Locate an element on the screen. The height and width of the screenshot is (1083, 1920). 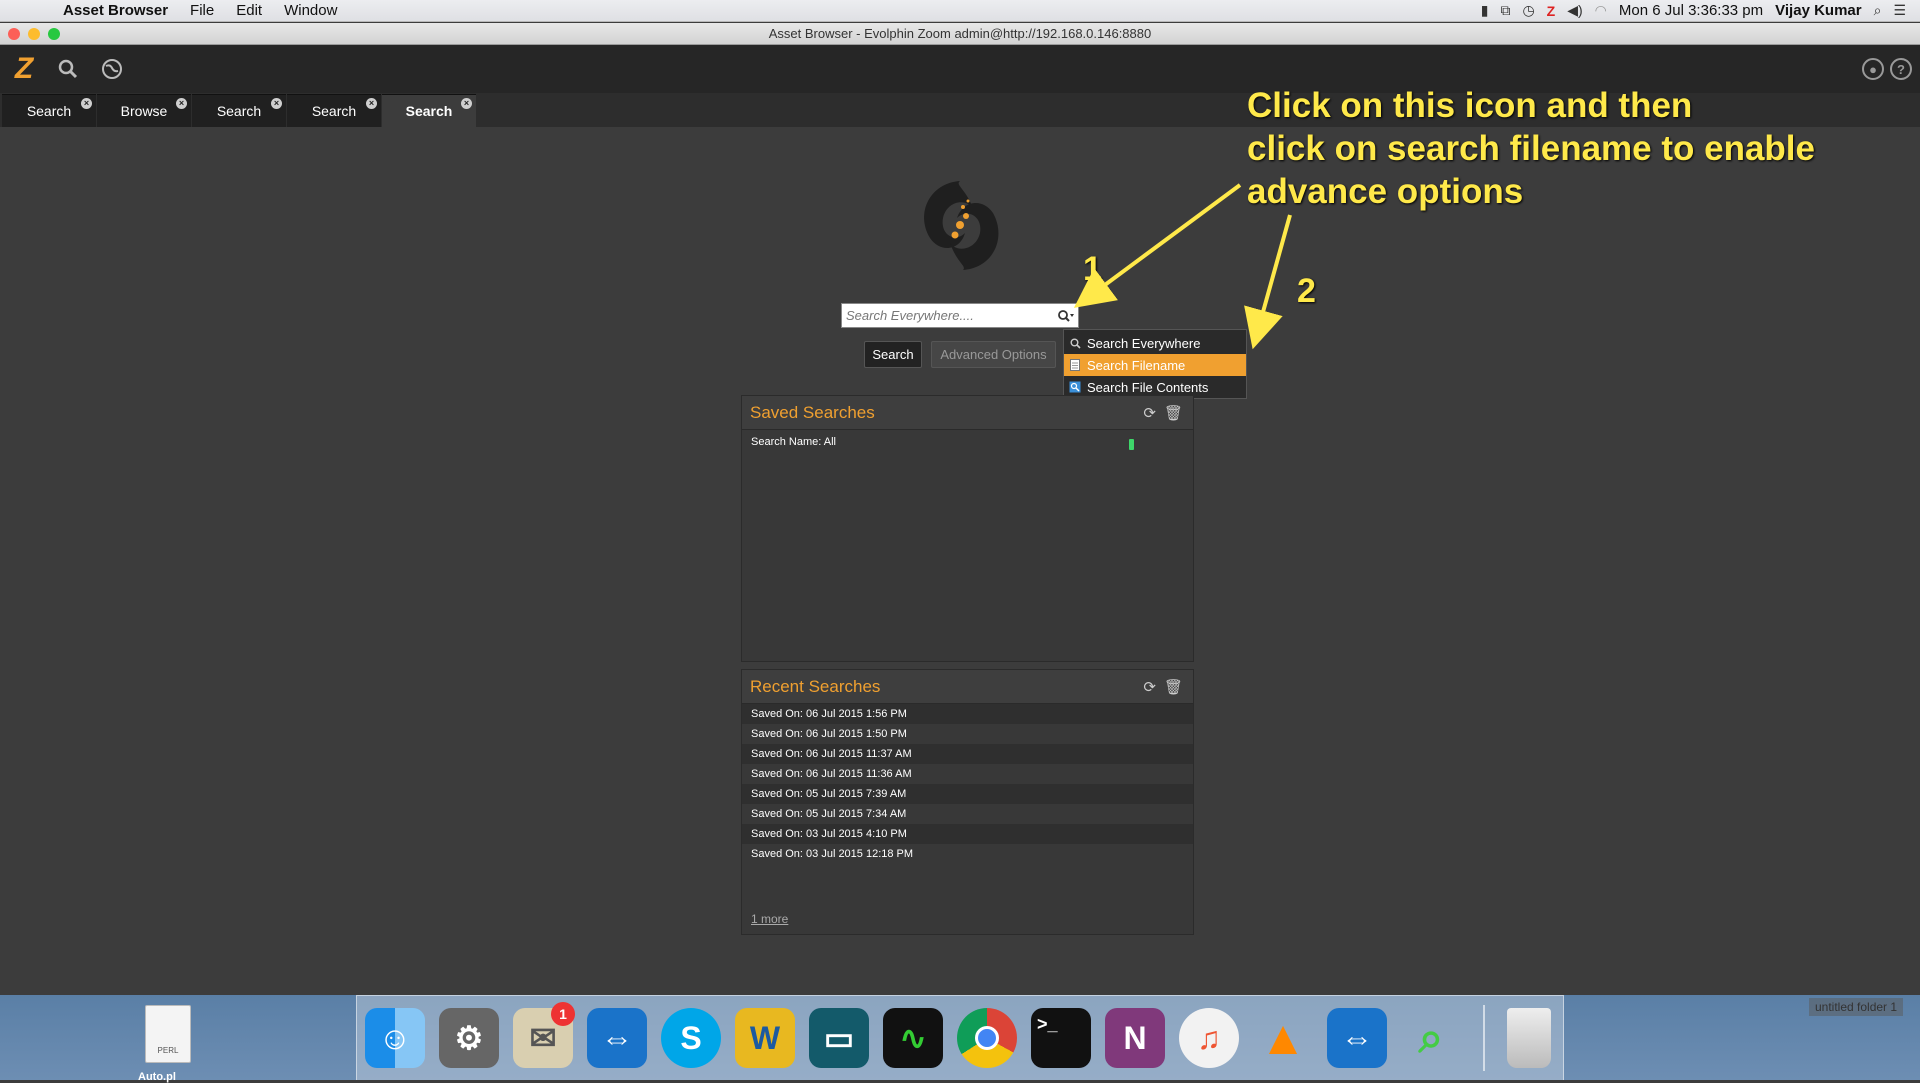
list-item: Saved On: 03 Jul 2015 4:10 PM is located at coordinates (967, 834).